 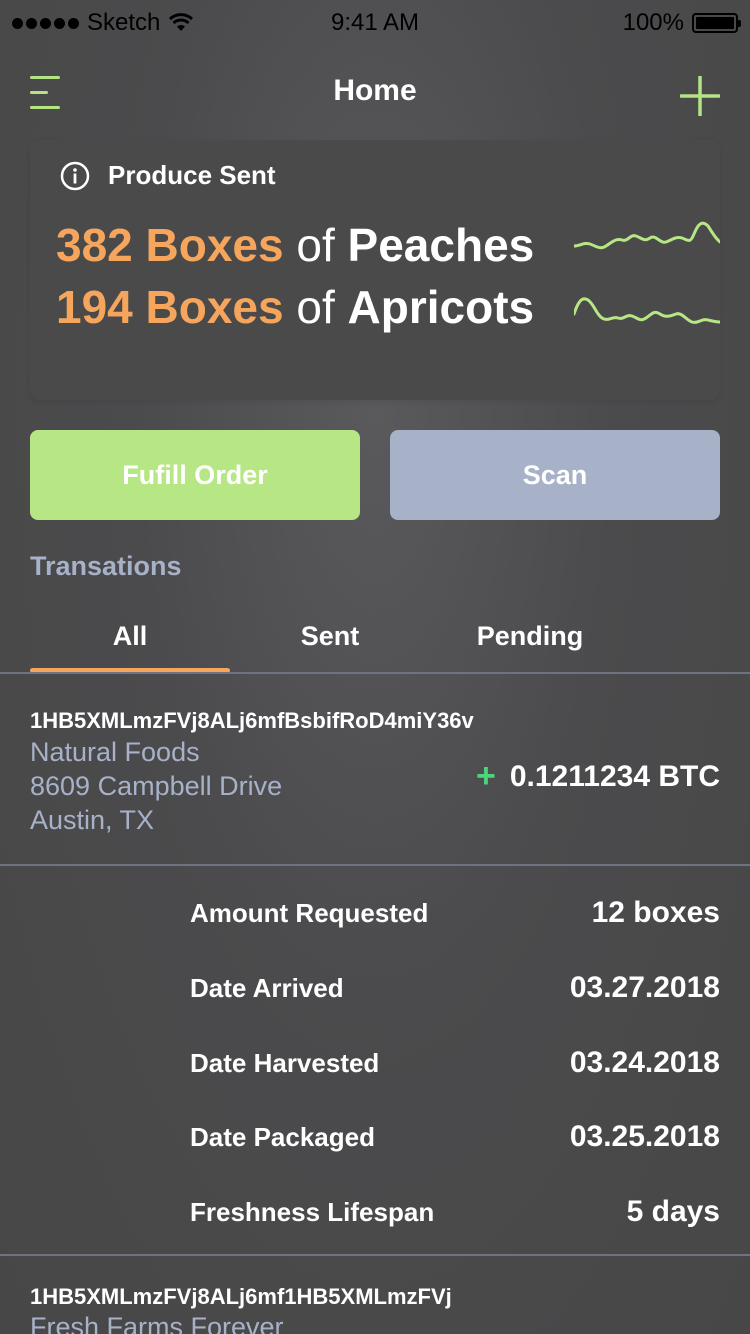 What do you see at coordinates (644, 1136) in the screenshot?
I see `detail-value: 03.25.2018` at bounding box center [644, 1136].